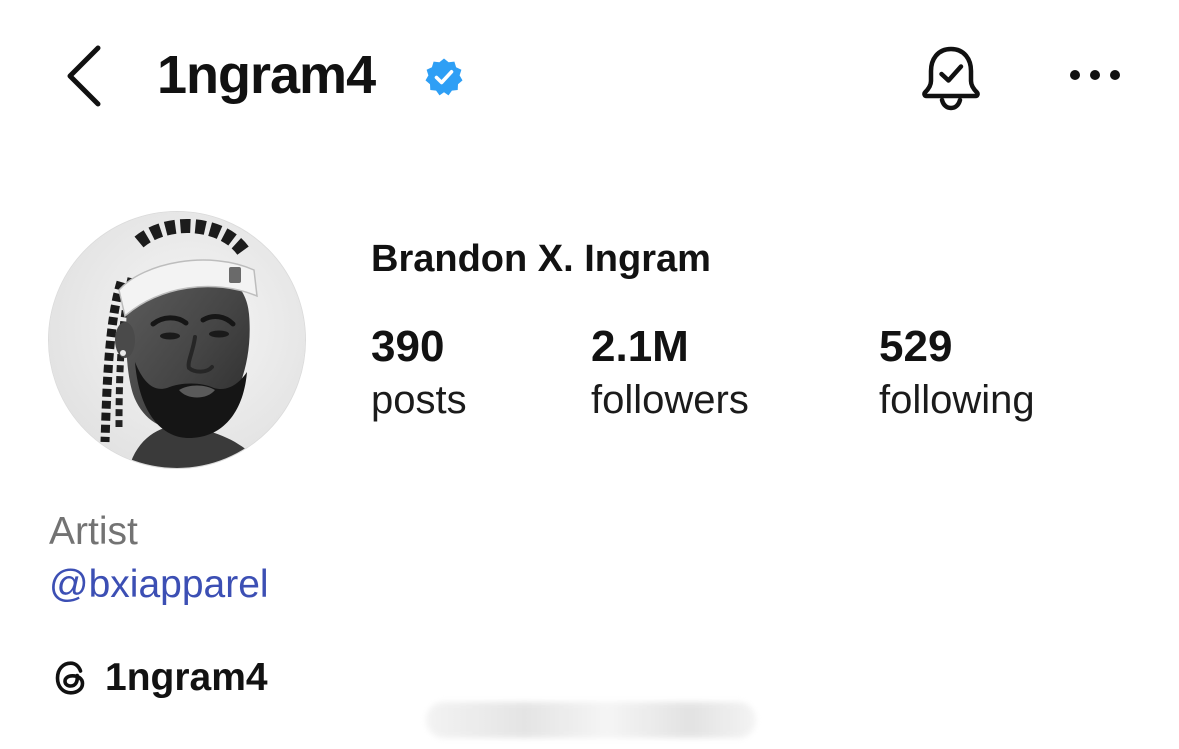 The height and width of the screenshot is (749, 1179). Describe the element at coordinates (266, 75) in the screenshot. I see `page-title-username: 1ngram4` at that location.